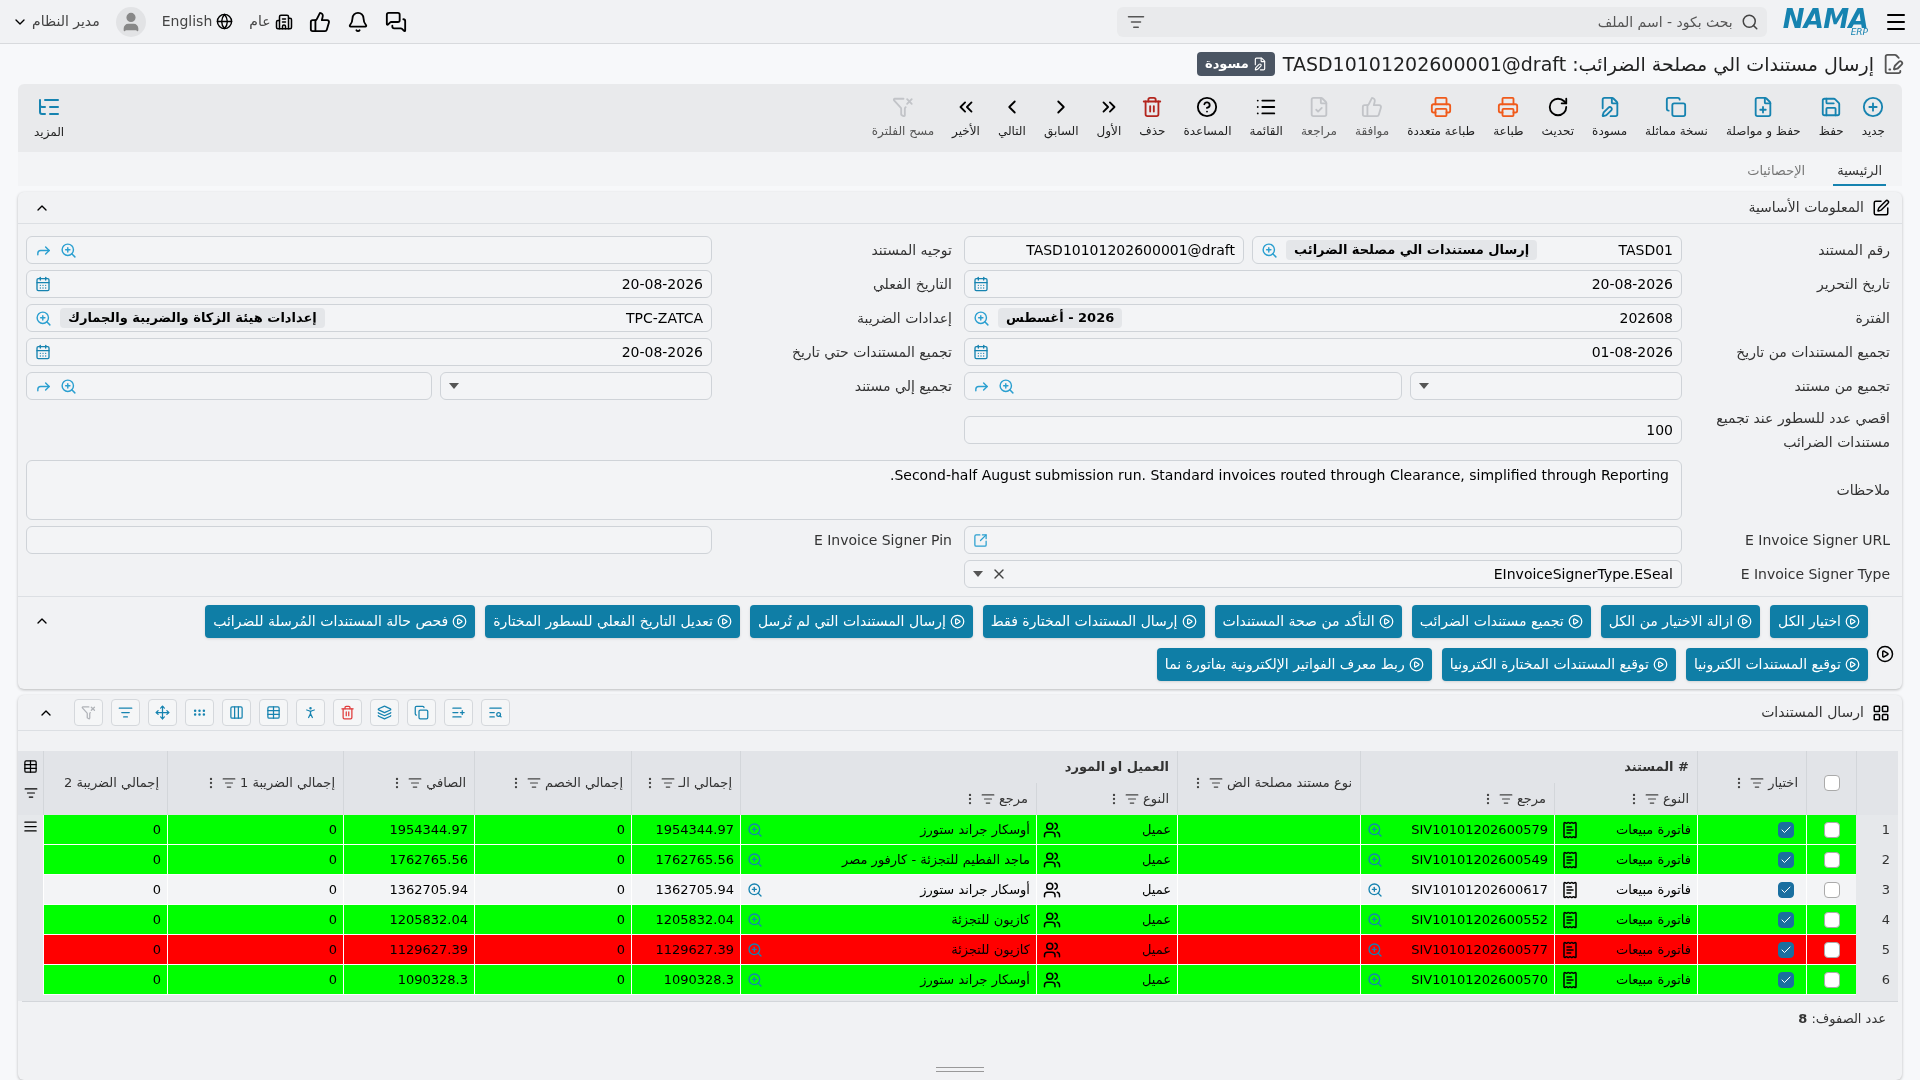  What do you see at coordinates (30, 766) in the screenshot?
I see `table-icon` at bounding box center [30, 766].